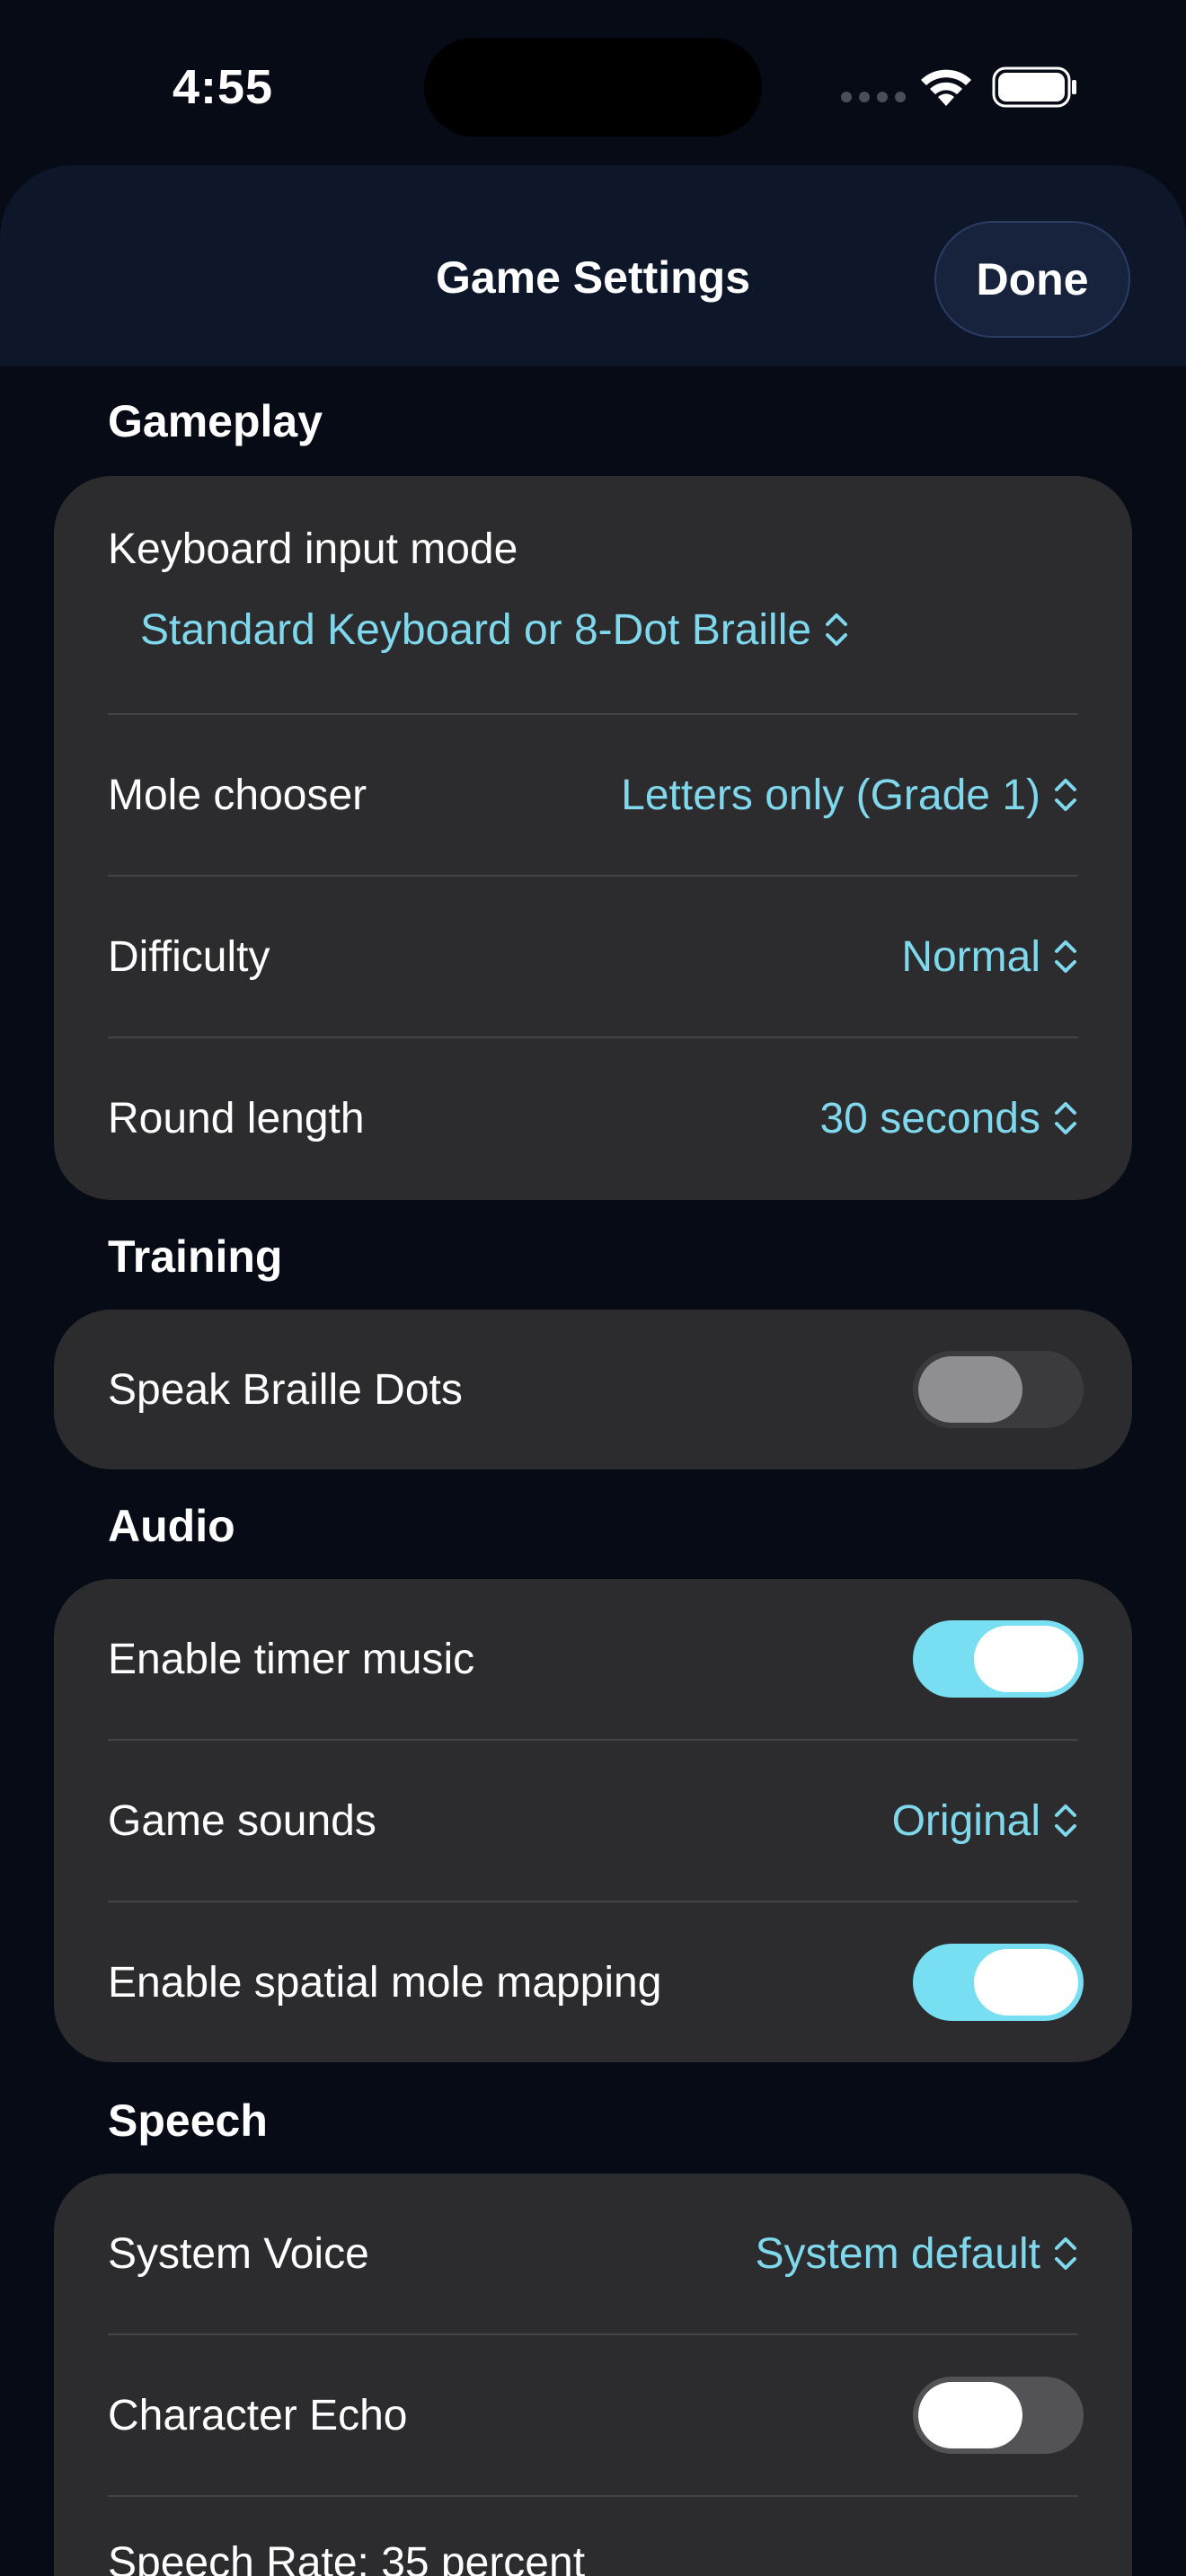 This screenshot has height=2576, width=1186. What do you see at coordinates (171, 1526) in the screenshot?
I see `section-header-audio: Audio` at bounding box center [171, 1526].